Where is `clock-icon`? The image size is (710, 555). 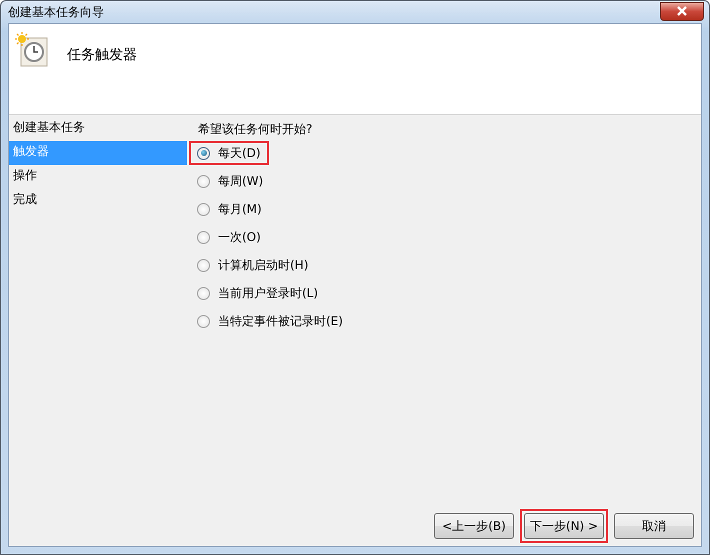
clock-icon is located at coordinates (32, 50).